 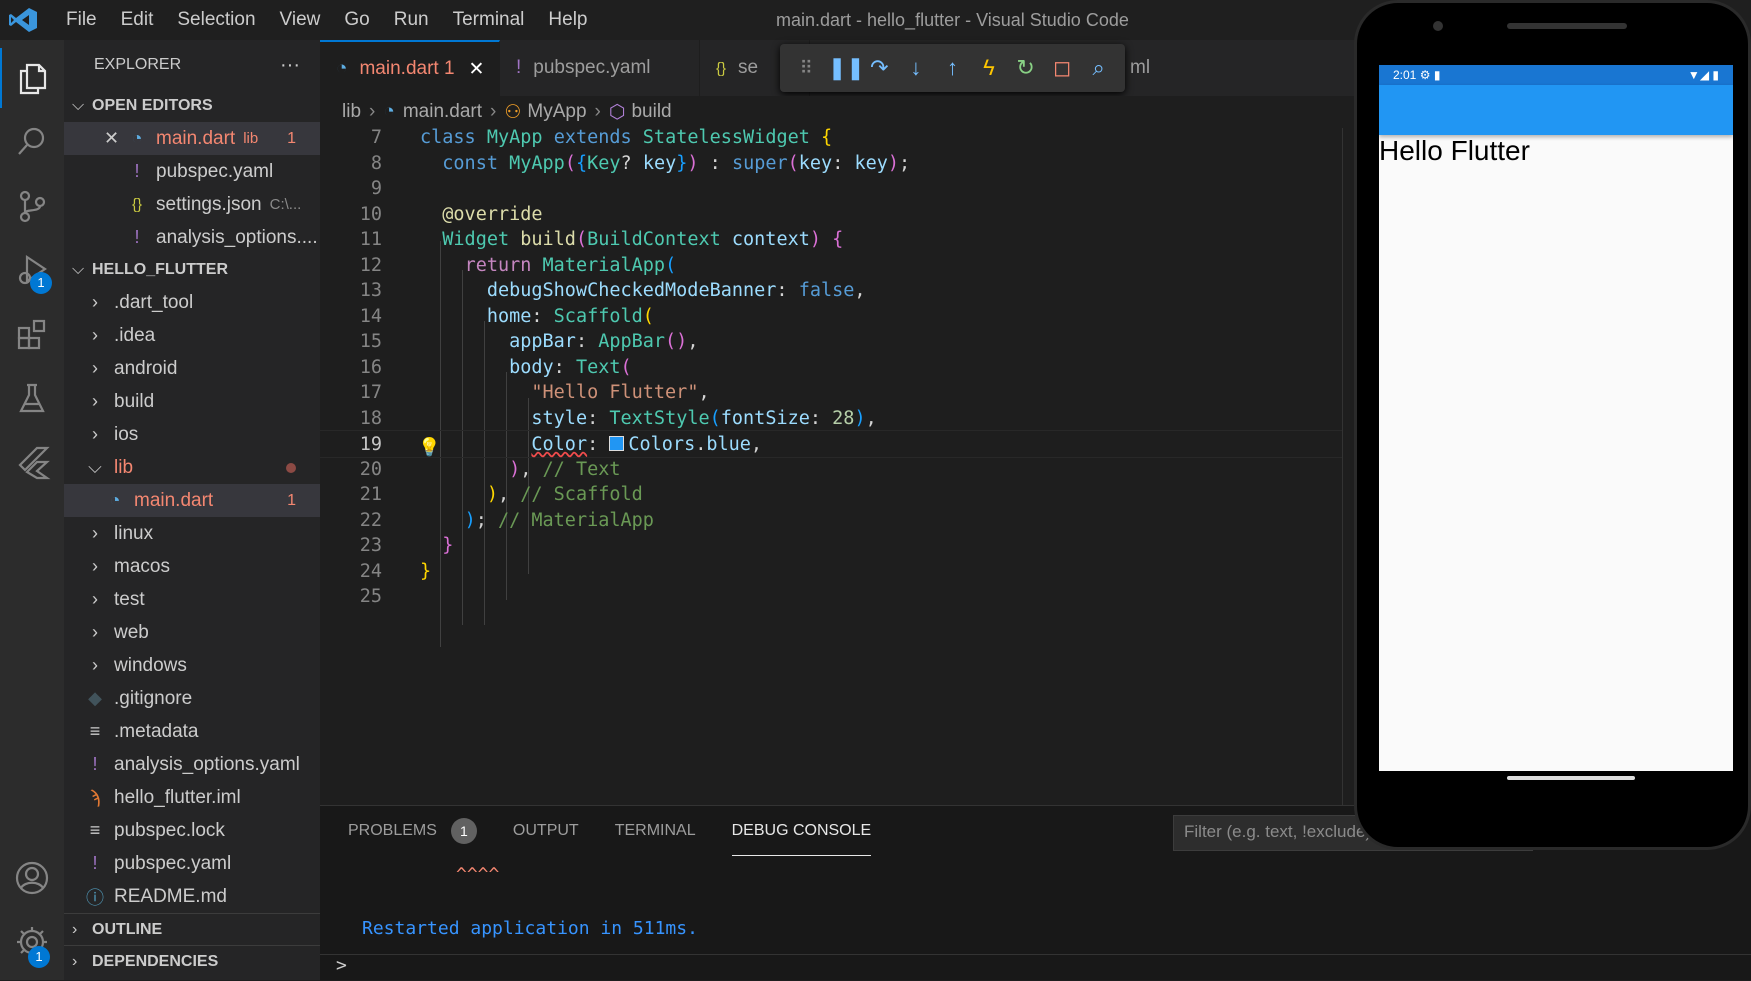 I want to click on source-control-icon, so click(x=32, y=206).